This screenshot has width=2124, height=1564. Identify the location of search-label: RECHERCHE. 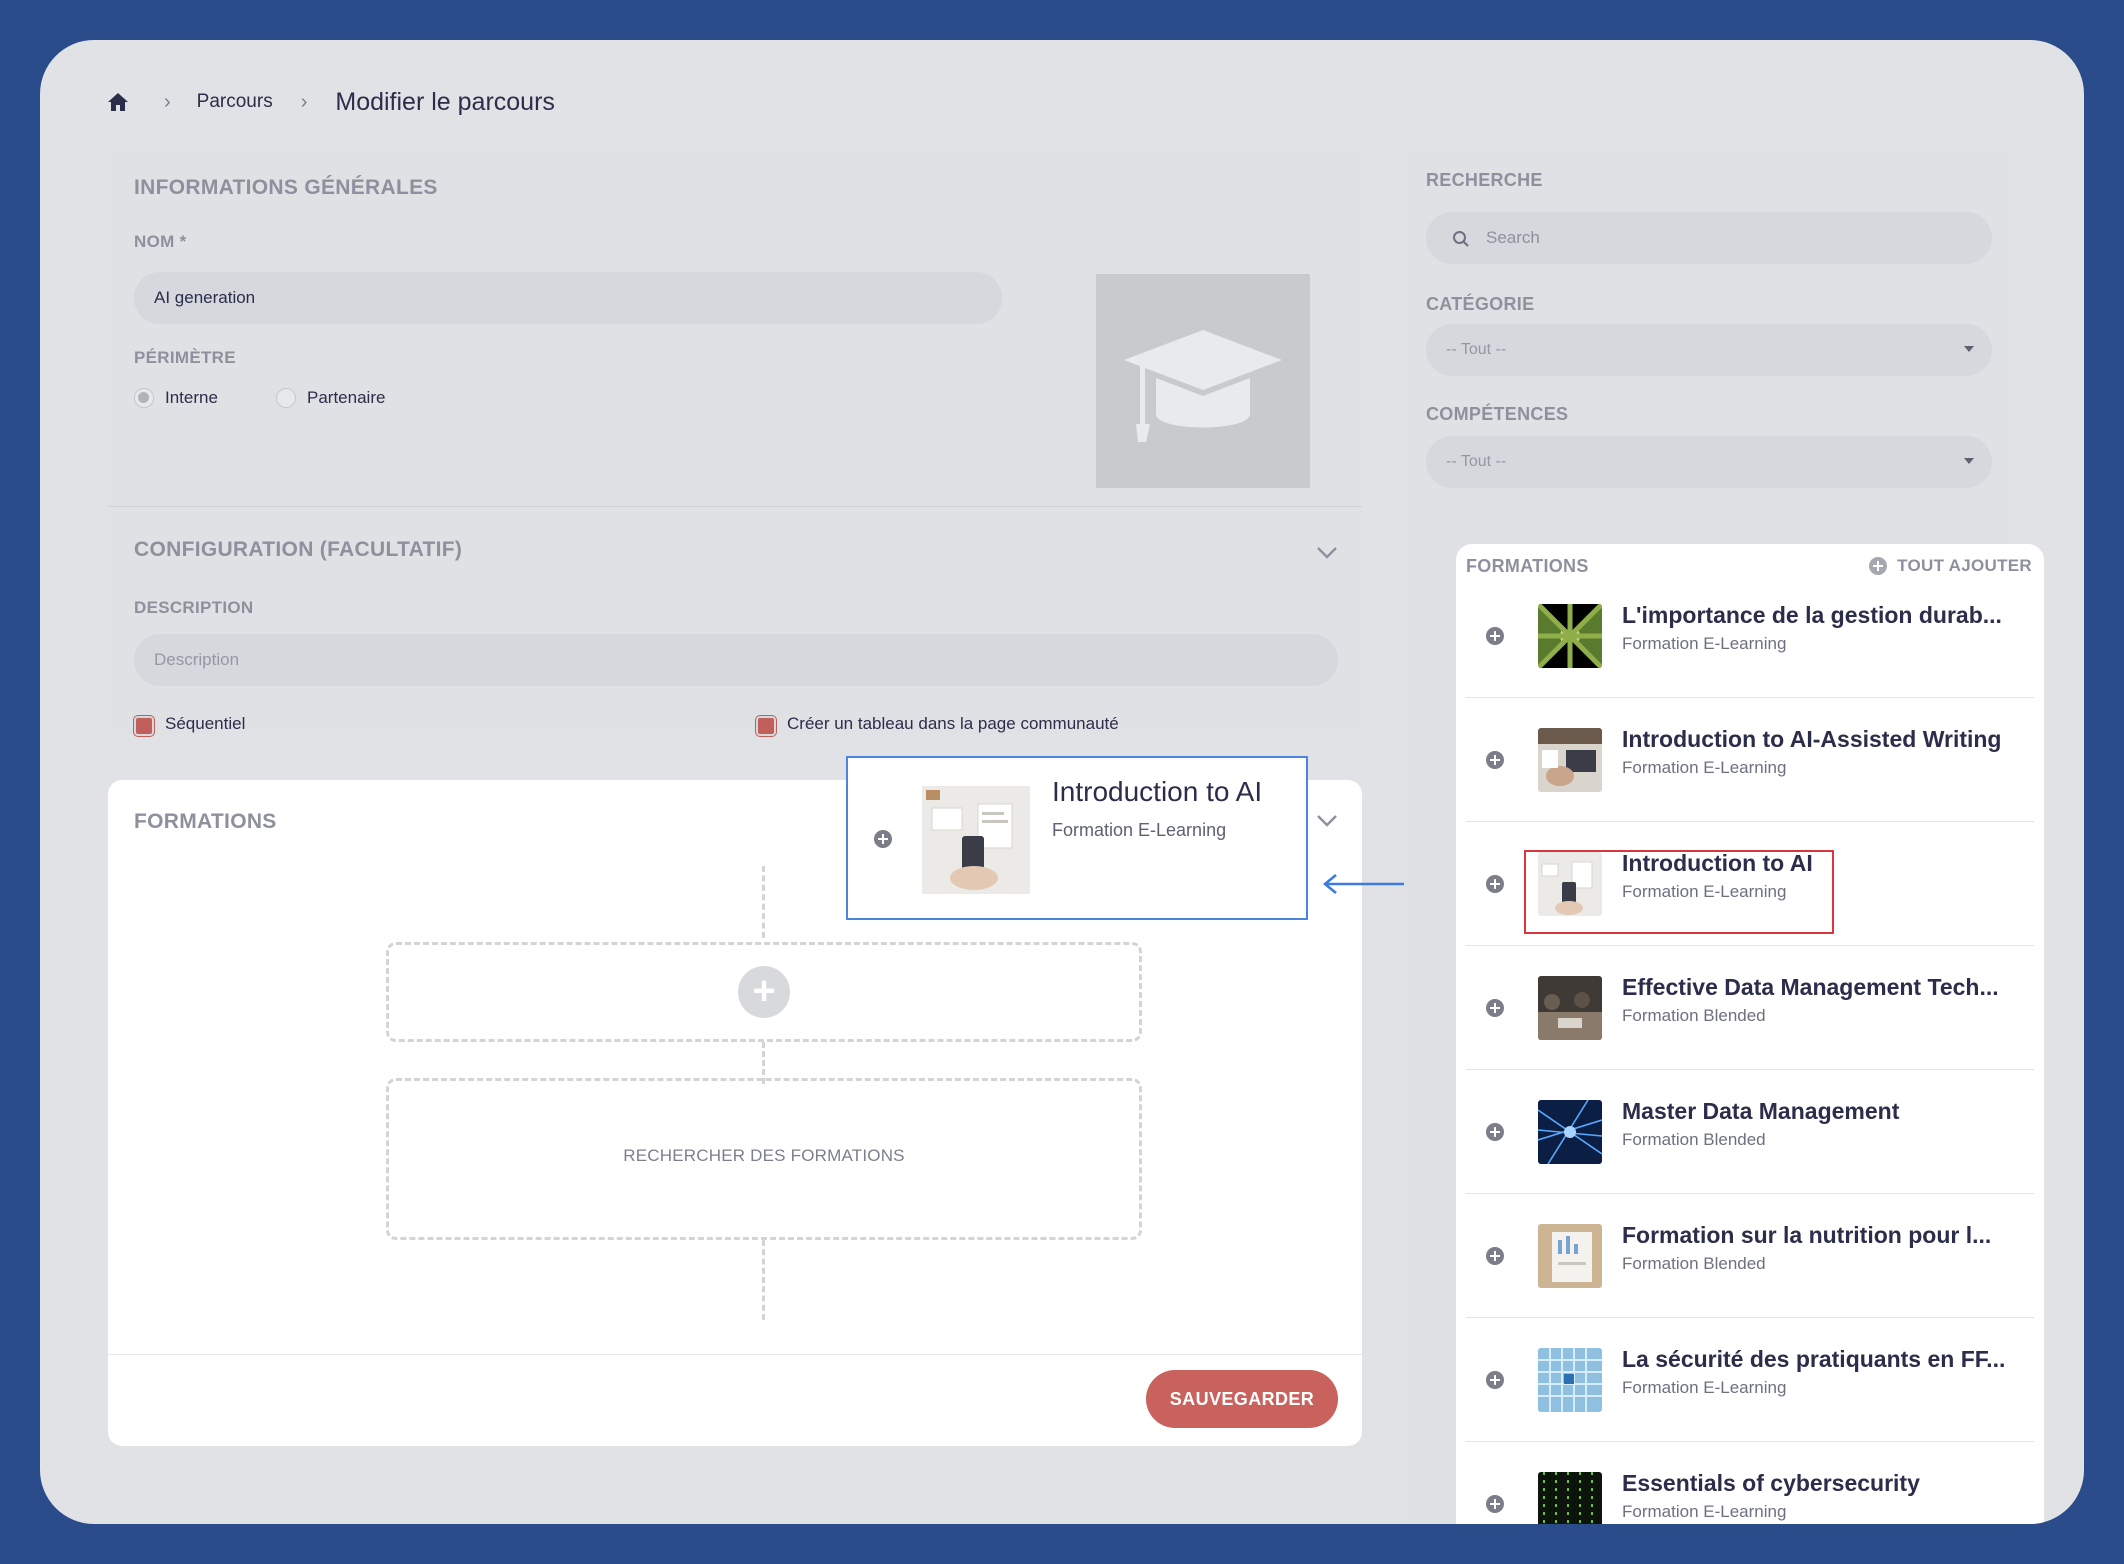
(1484, 180).